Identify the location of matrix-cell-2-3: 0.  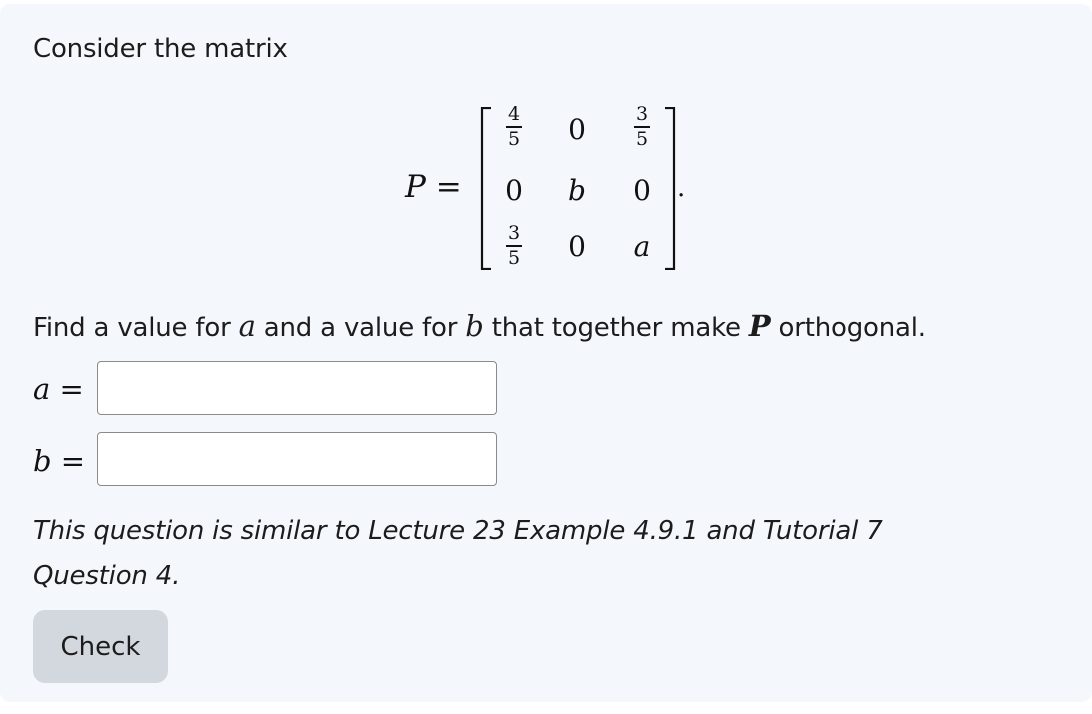
(642, 190).